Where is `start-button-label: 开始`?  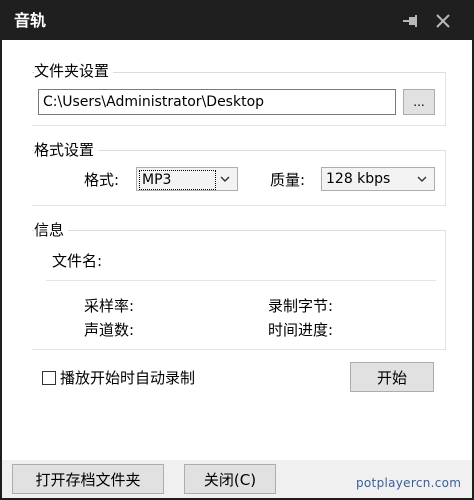
start-button-label: 开始 is located at coordinates (391, 377).